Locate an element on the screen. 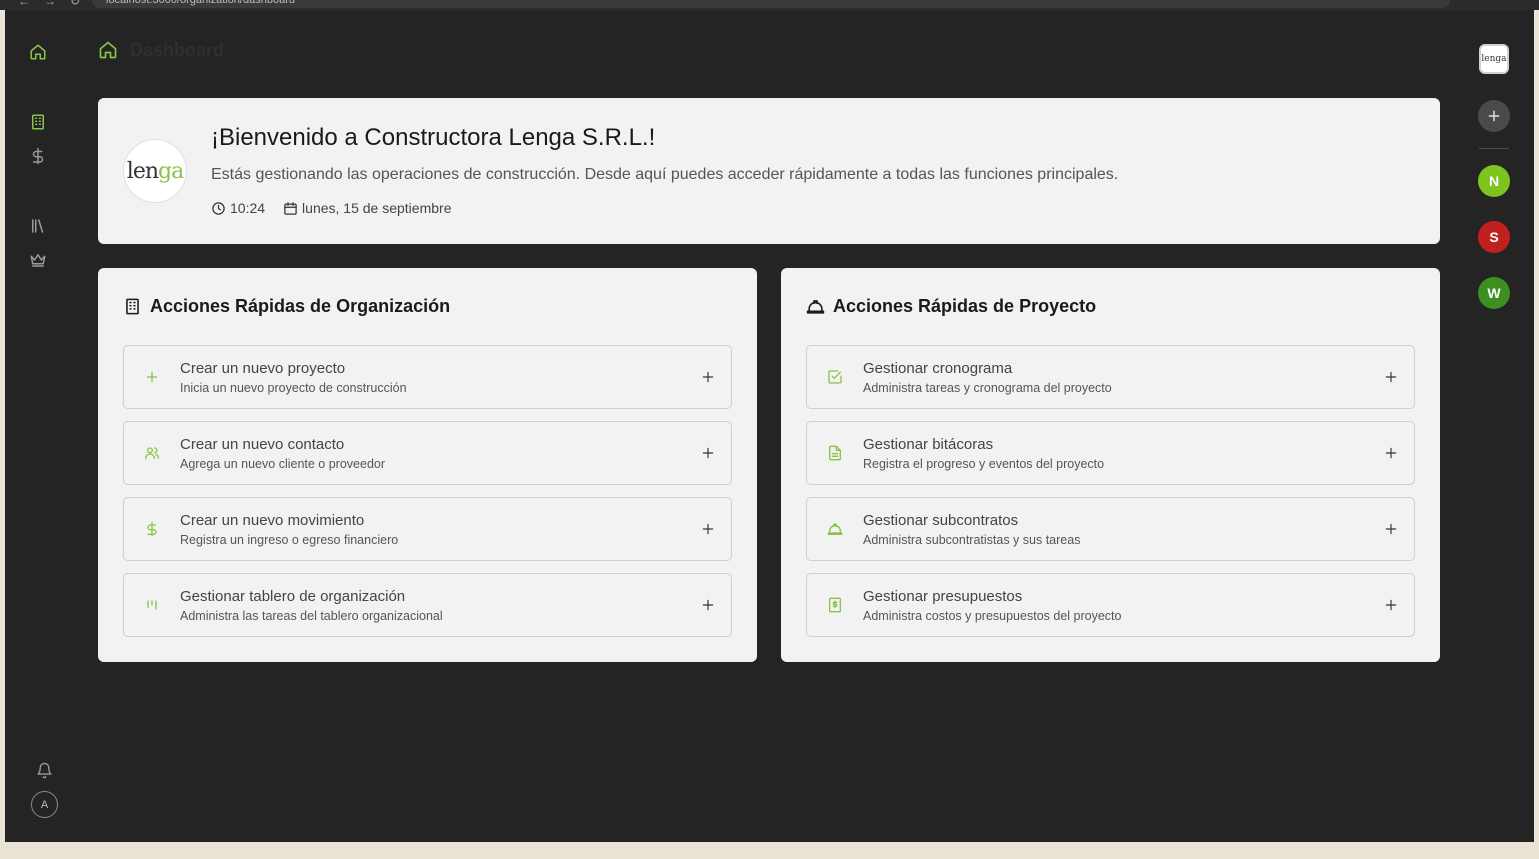 The image size is (1539, 859). library-icon is located at coordinates (38, 226).